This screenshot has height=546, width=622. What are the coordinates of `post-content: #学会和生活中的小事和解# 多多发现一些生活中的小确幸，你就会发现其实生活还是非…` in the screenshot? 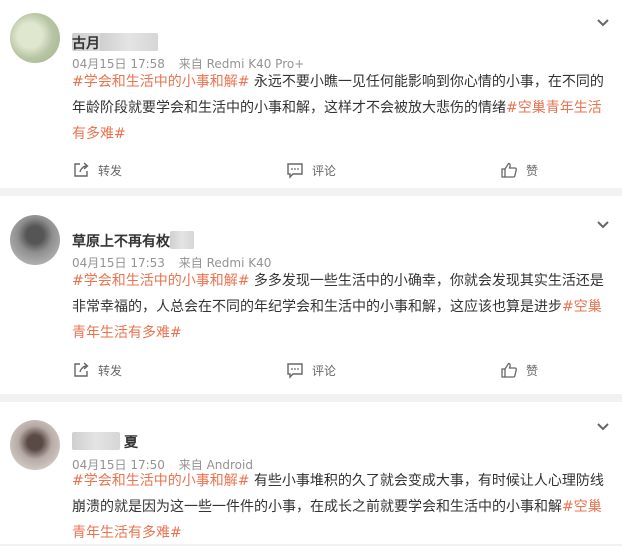 It's located at (342, 307).